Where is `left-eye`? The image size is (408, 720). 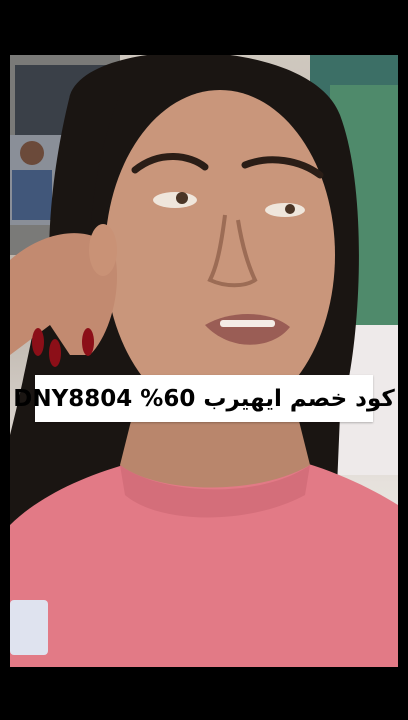
left-eye is located at coordinates (175, 200).